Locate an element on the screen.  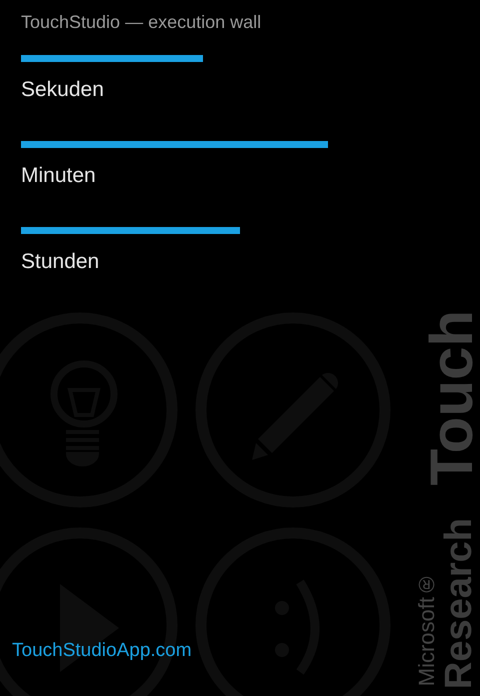
page-subtitle: TouchStudio — execution wall is located at coordinates (141, 22).